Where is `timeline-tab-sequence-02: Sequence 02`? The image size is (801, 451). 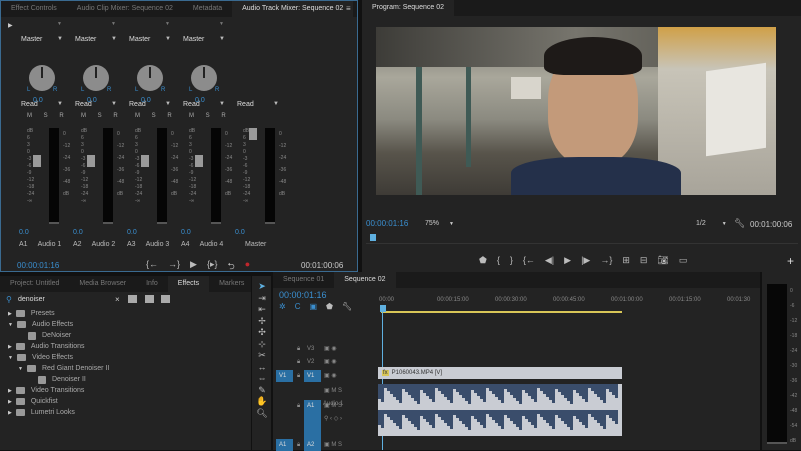
timeline-tab-sequence-02: Sequence 02 is located at coordinates (365, 280).